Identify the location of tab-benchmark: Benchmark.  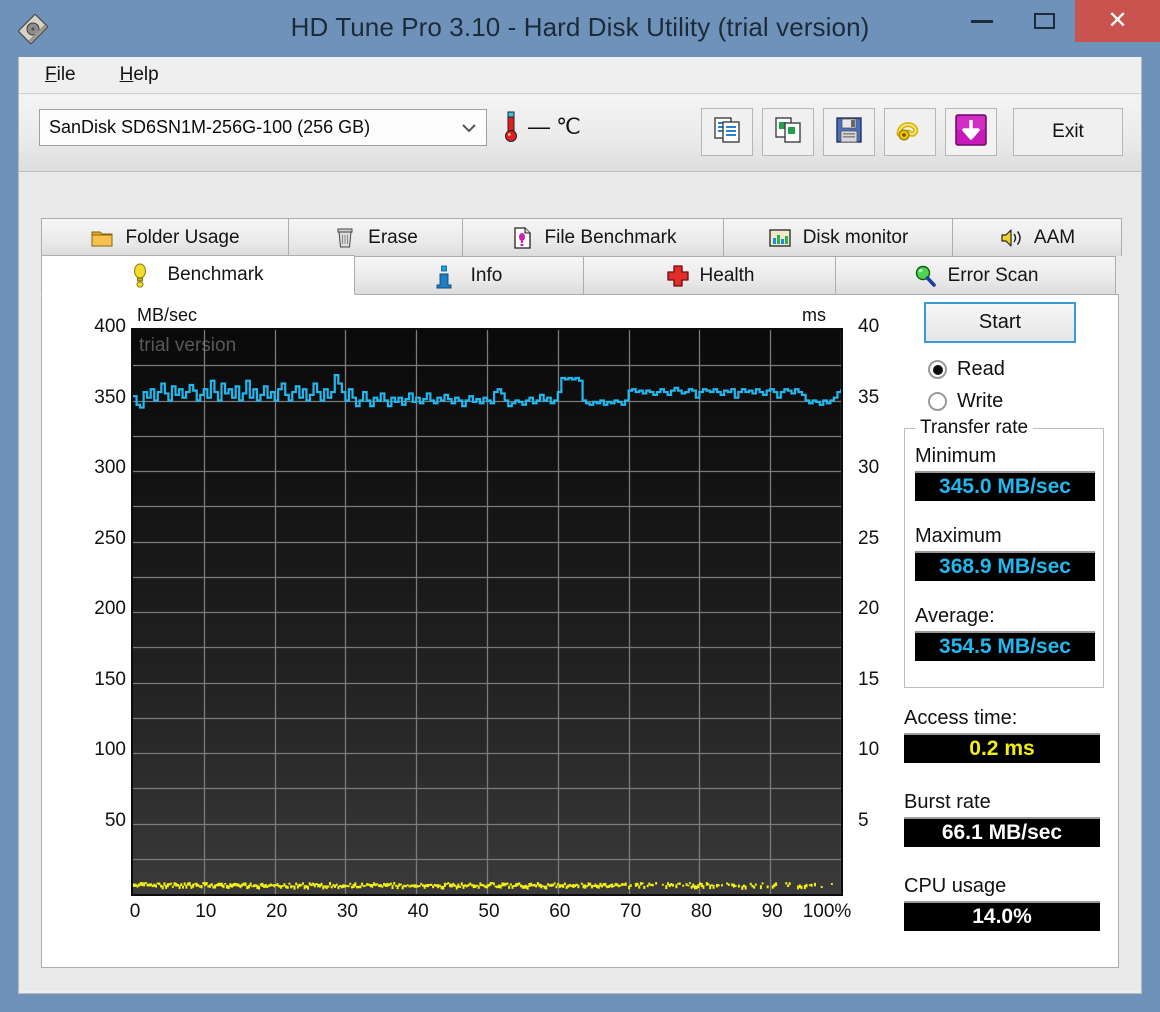
(198, 275).